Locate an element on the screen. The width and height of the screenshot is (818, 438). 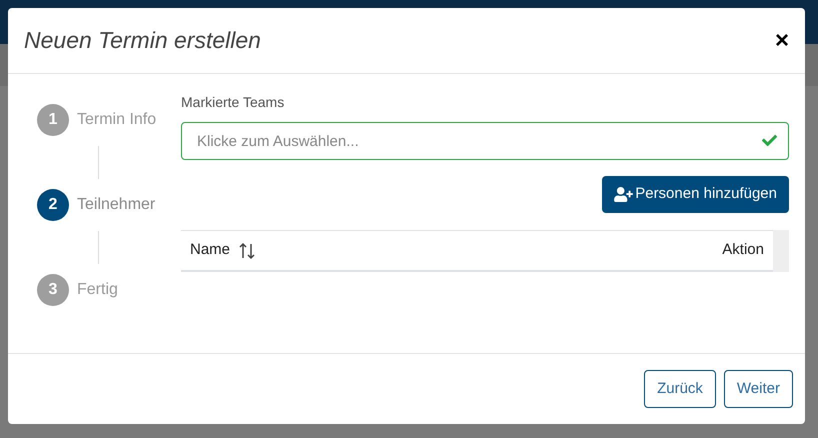
close-button: × is located at coordinates (781, 40).